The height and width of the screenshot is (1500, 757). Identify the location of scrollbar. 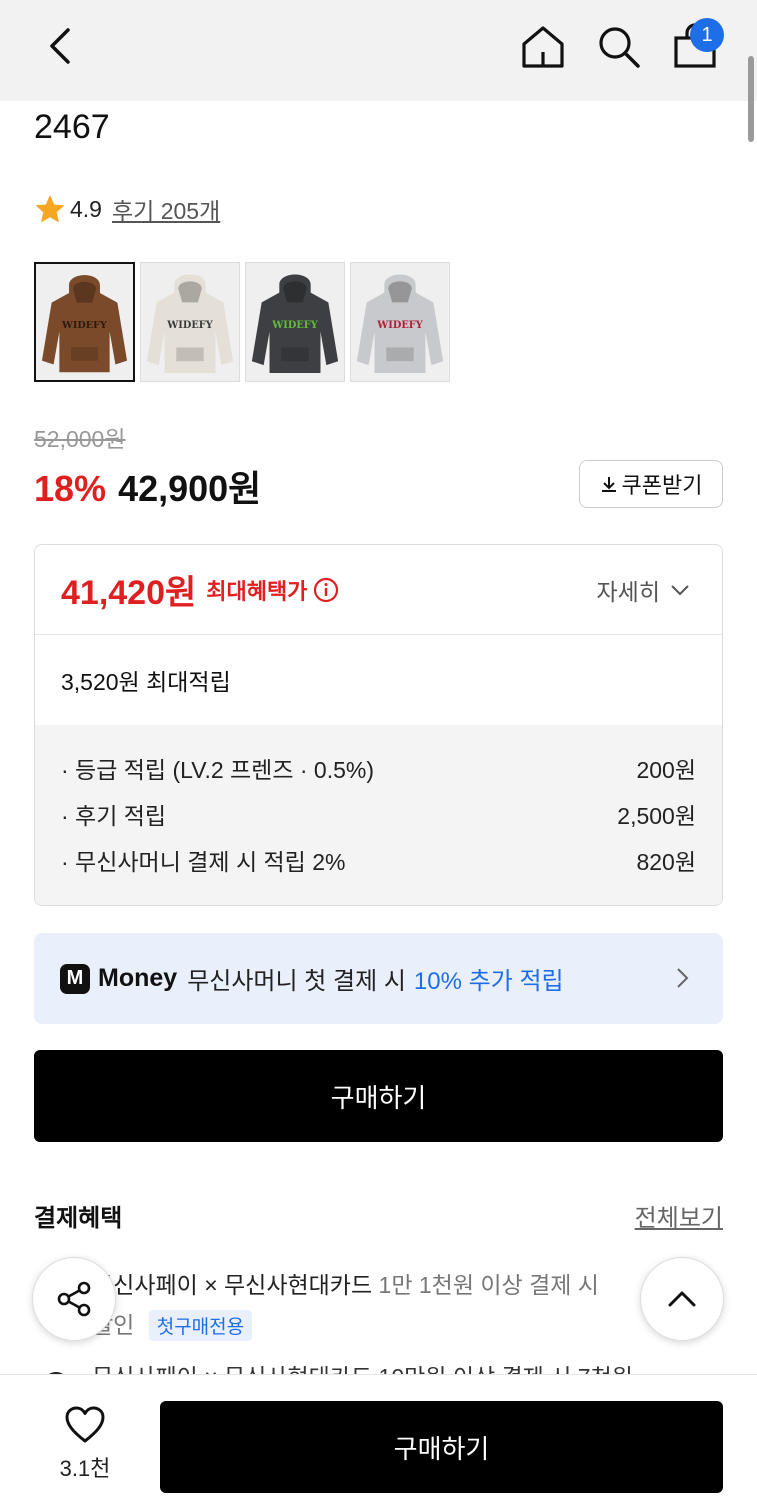
(751, 99).